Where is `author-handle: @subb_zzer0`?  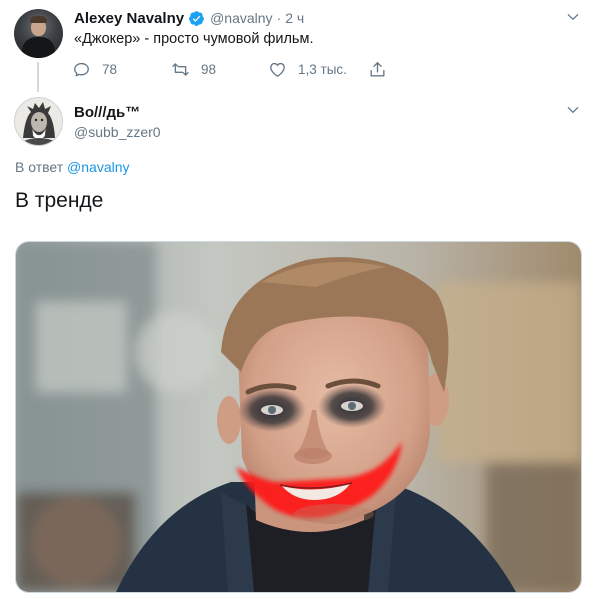 author-handle: @subb_zzer0 is located at coordinates (117, 132).